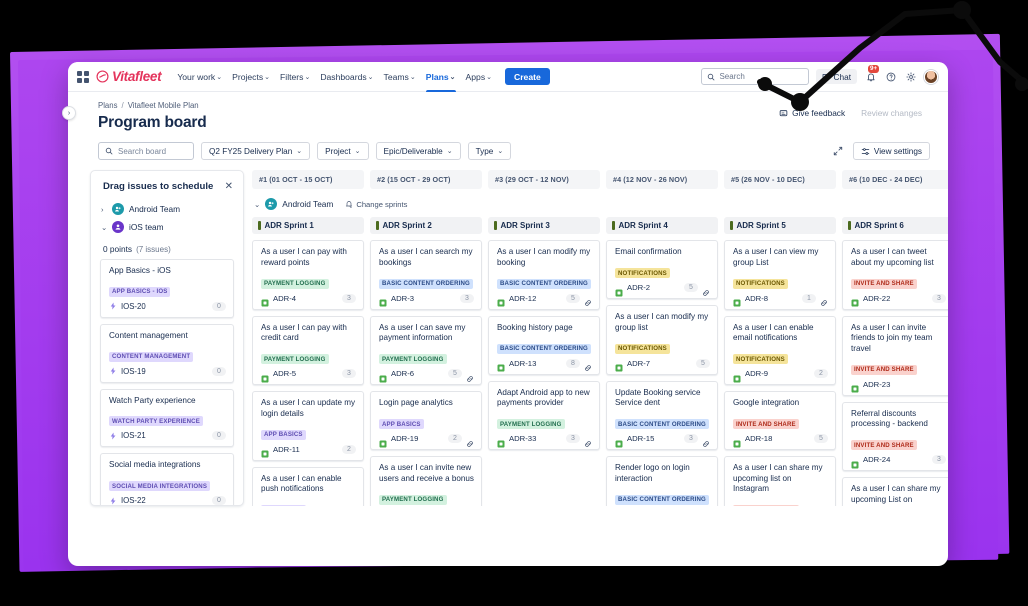 This screenshot has height=606, width=1028. I want to click on issue-key: ADR-8, so click(756, 298).